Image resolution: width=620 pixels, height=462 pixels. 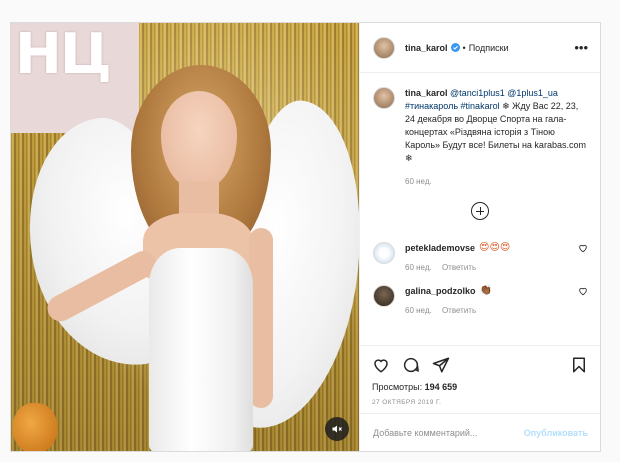 What do you see at coordinates (579, 365) in the screenshot?
I see `save-icon` at bounding box center [579, 365].